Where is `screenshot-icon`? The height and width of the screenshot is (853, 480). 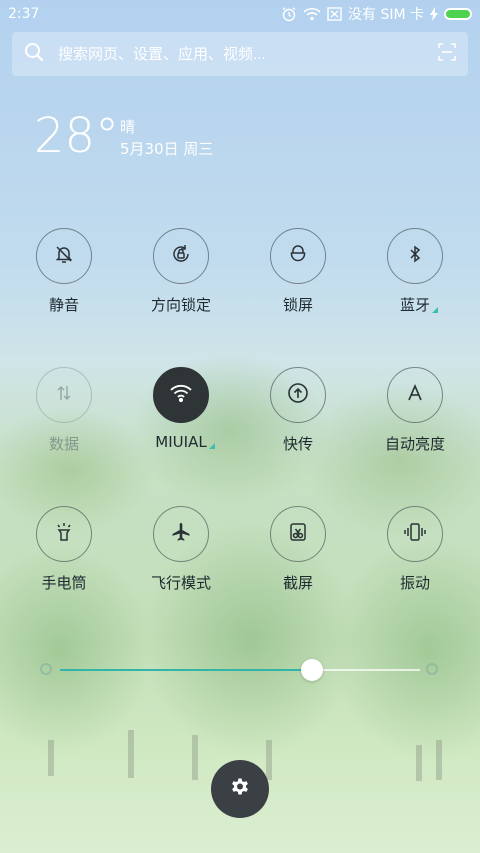
screenshot-icon is located at coordinates (298, 534).